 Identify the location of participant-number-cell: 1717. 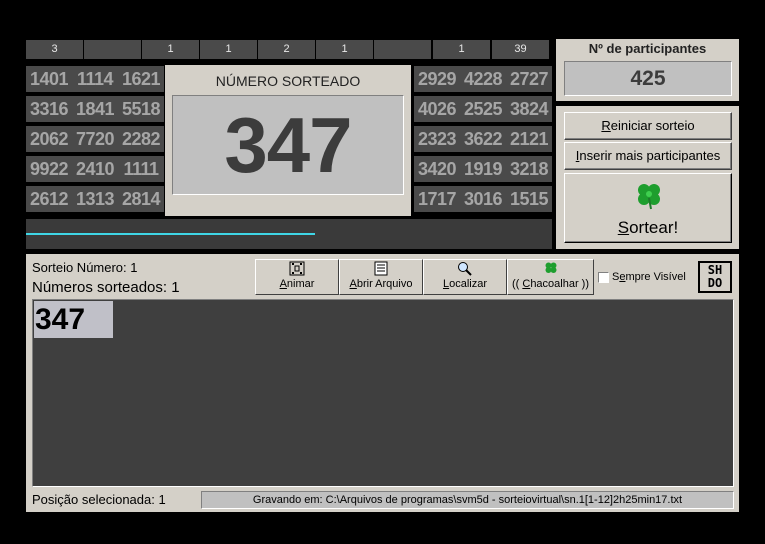
(437, 199).